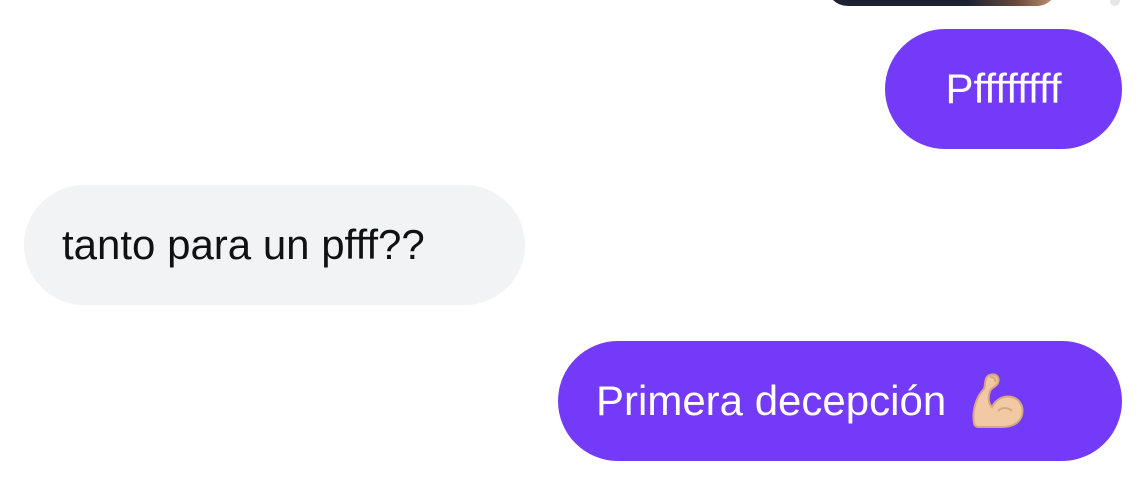 This screenshot has width=1146, height=483. Describe the element at coordinates (243, 244) in the screenshot. I see `message-text: tanto para un pfff??` at that location.